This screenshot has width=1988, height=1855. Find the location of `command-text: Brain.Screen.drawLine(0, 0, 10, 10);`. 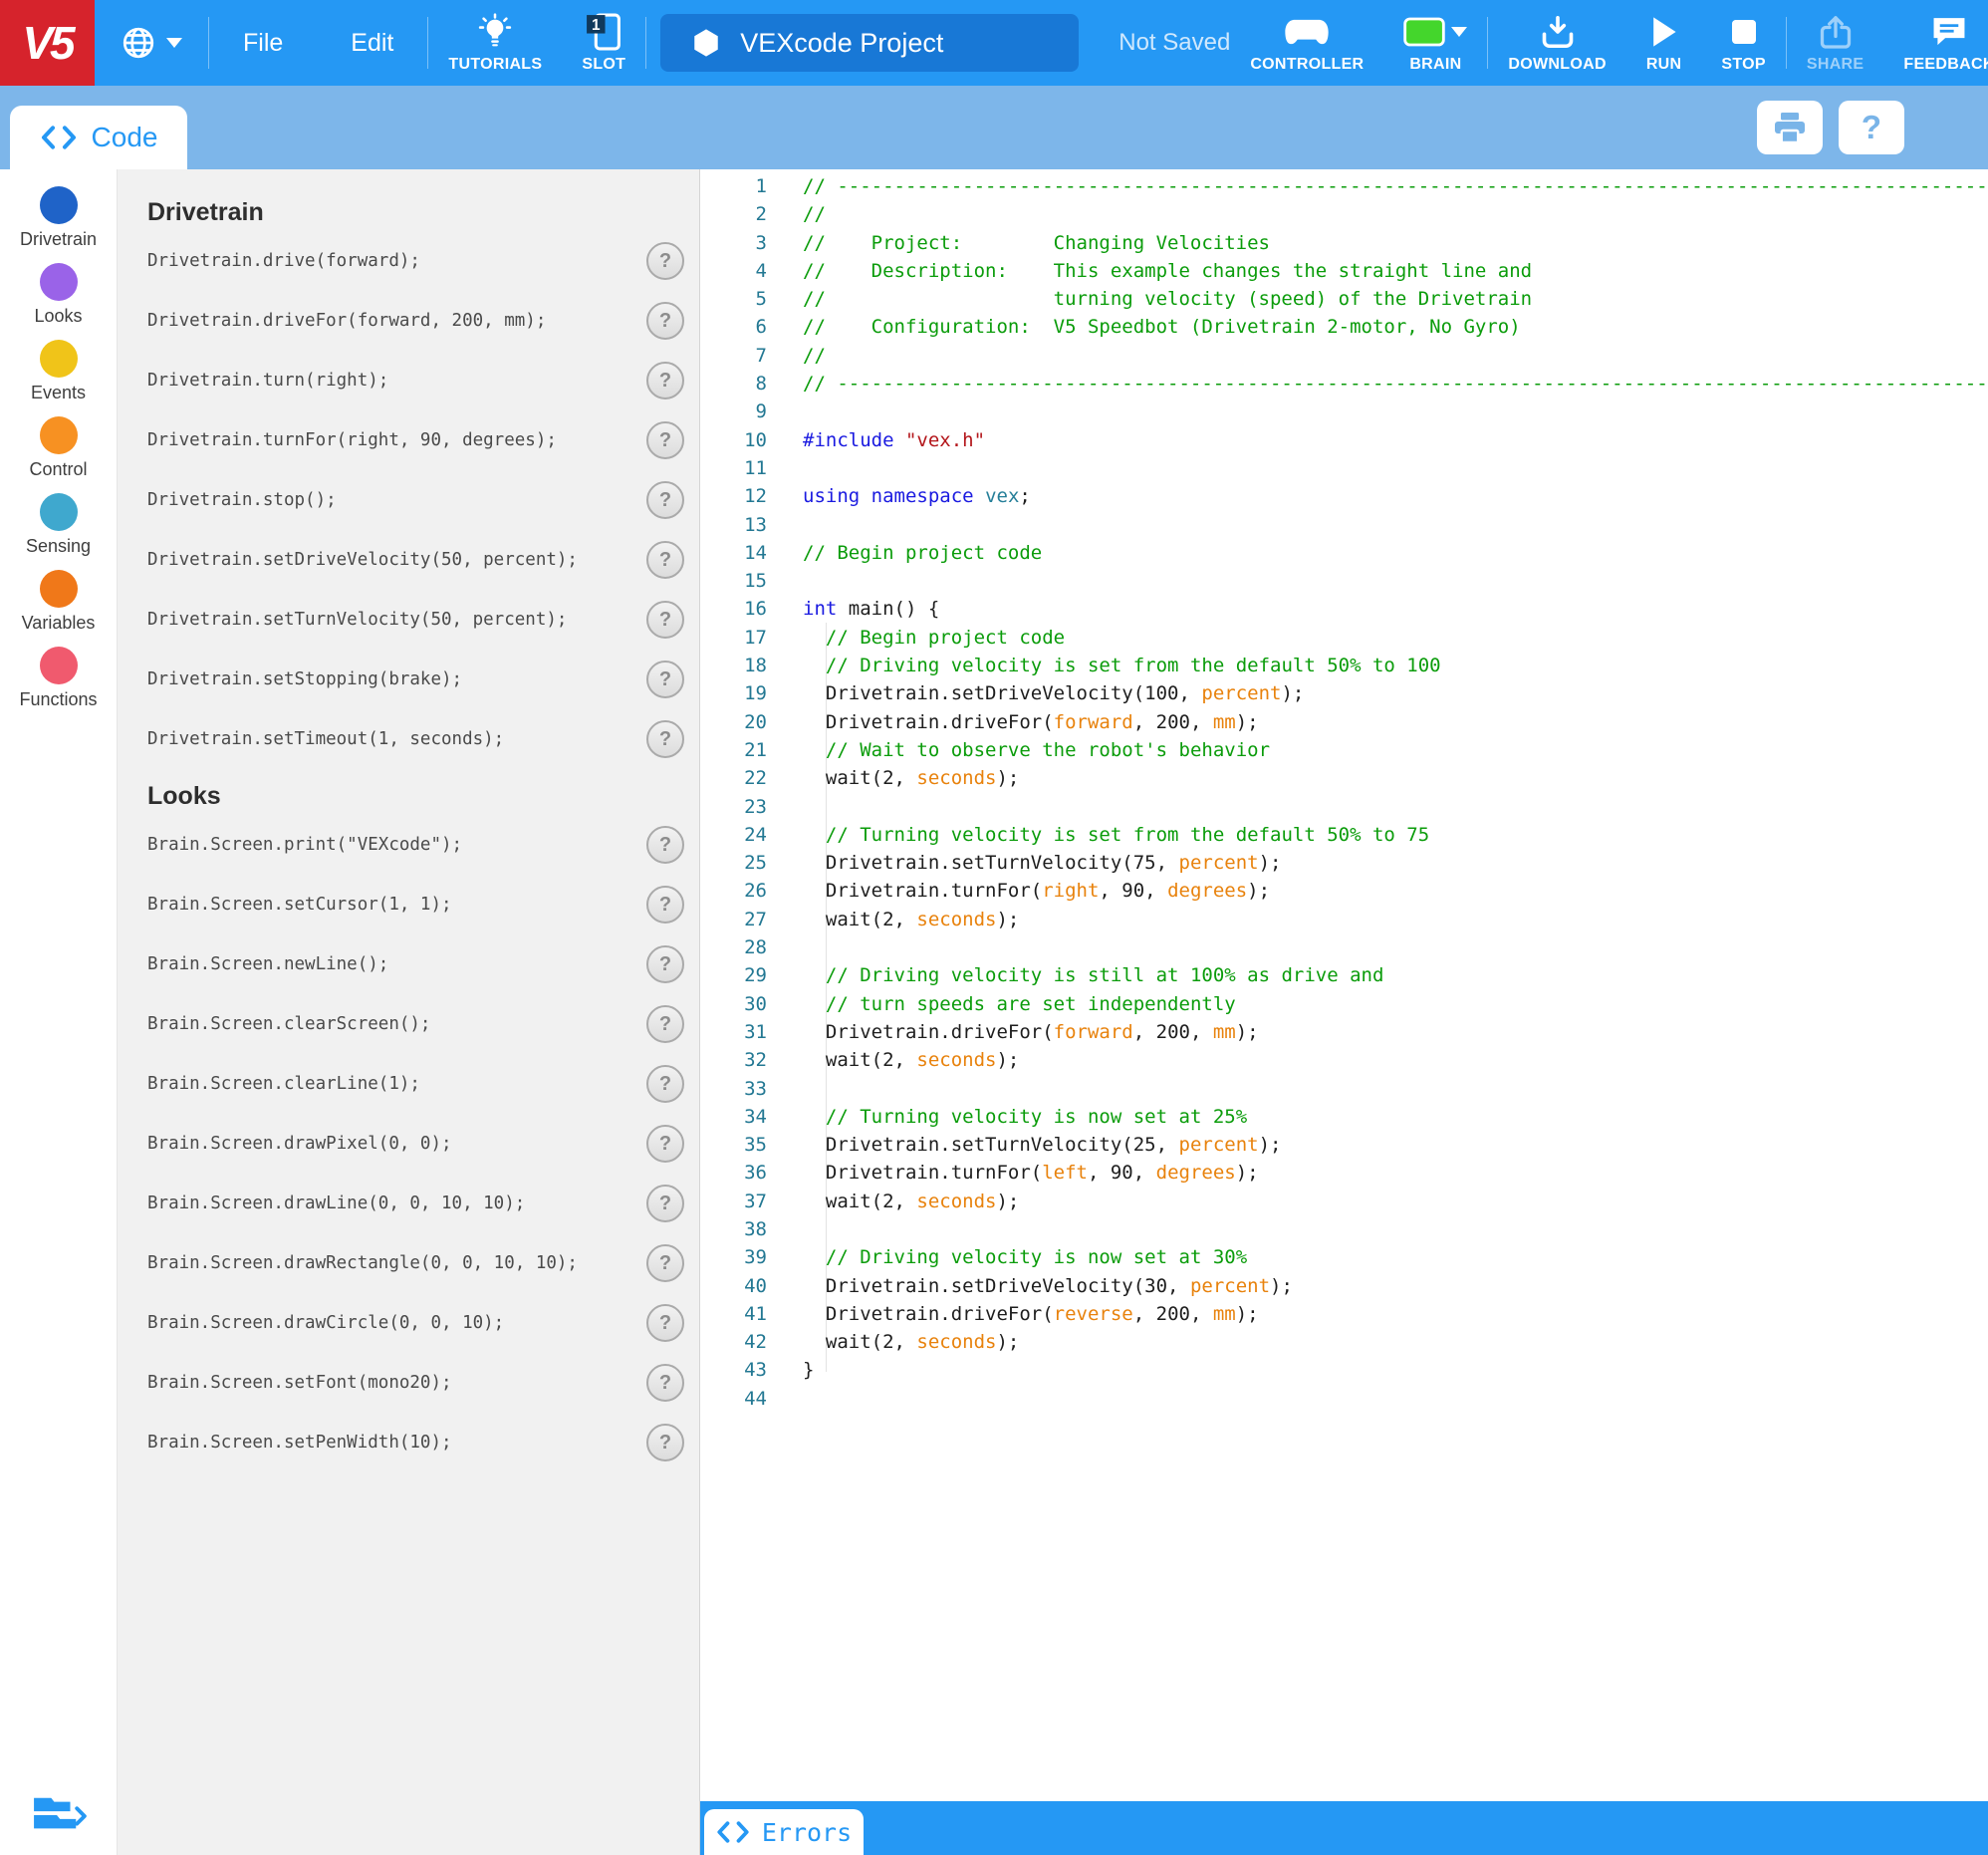

command-text: Brain.Screen.drawLine(0, 0, 10, 10); is located at coordinates (336, 1203).